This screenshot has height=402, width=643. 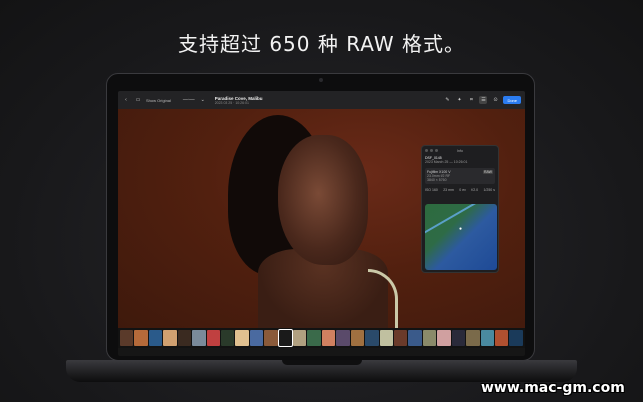 What do you see at coordinates (321, 362) in the screenshot?
I see `laptop-notch` at bounding box center [321, 362].